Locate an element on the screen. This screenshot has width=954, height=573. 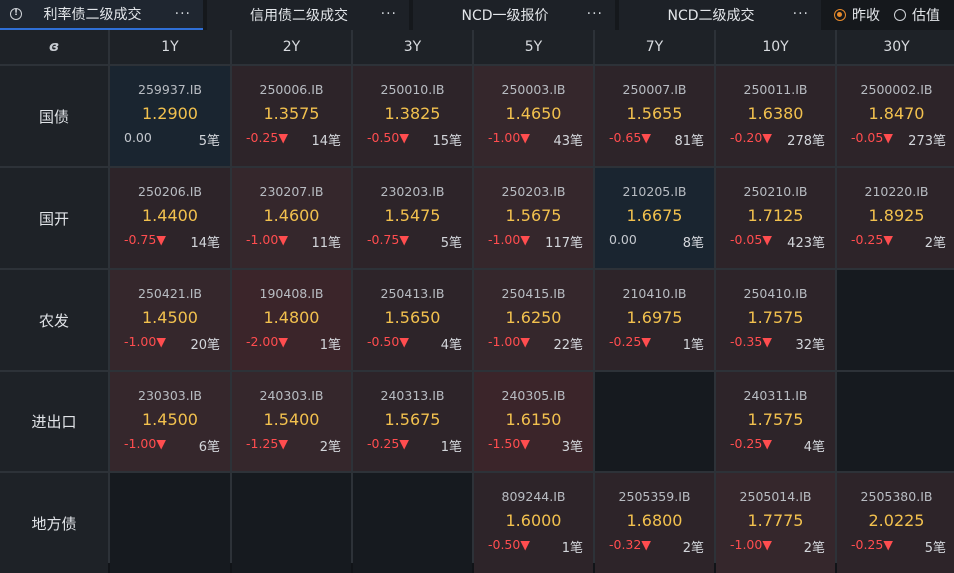
quote-cell: 2505380.IB 2.0225 -0.25▼ 5笔 is located at coordinates (895, 523).